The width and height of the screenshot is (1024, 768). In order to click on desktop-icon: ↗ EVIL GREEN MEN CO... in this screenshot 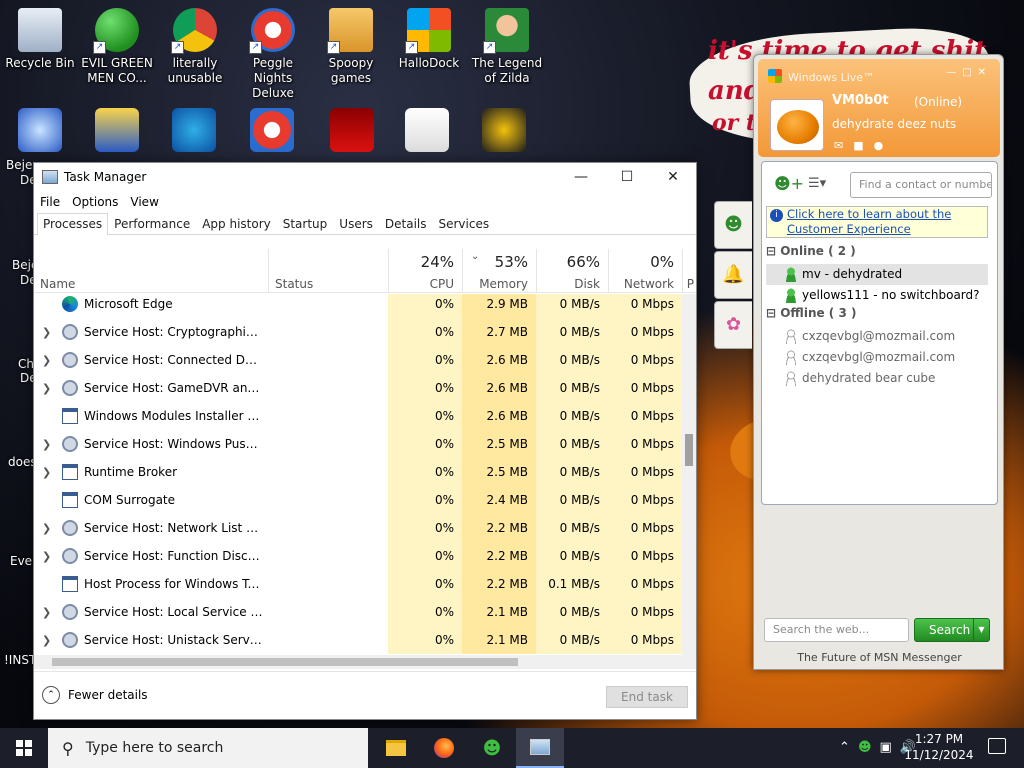, I will do `click(117, 47)`.